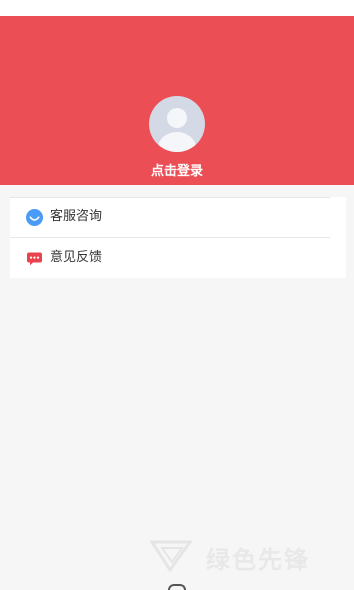 Image resolution: width=354 pixels, height=590 pixels. What do you see at coordinates (177, 124) in the screenshot?
I see `avatar` at bounding box center [177, 124].